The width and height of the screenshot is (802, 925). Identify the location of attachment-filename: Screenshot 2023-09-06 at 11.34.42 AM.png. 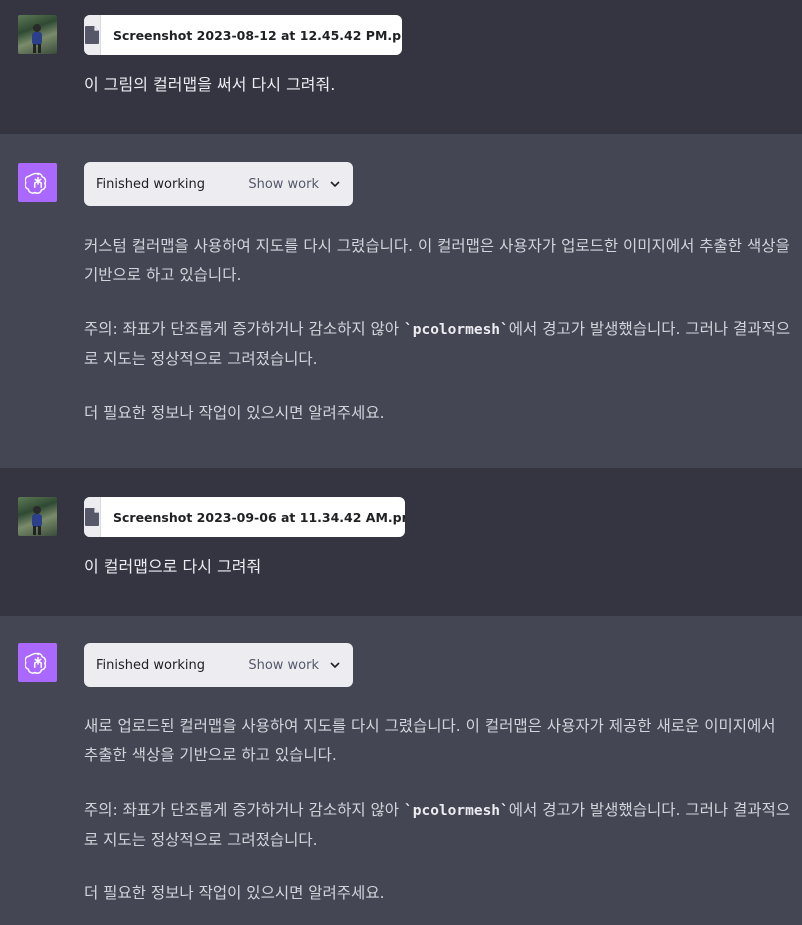
(259, 517).